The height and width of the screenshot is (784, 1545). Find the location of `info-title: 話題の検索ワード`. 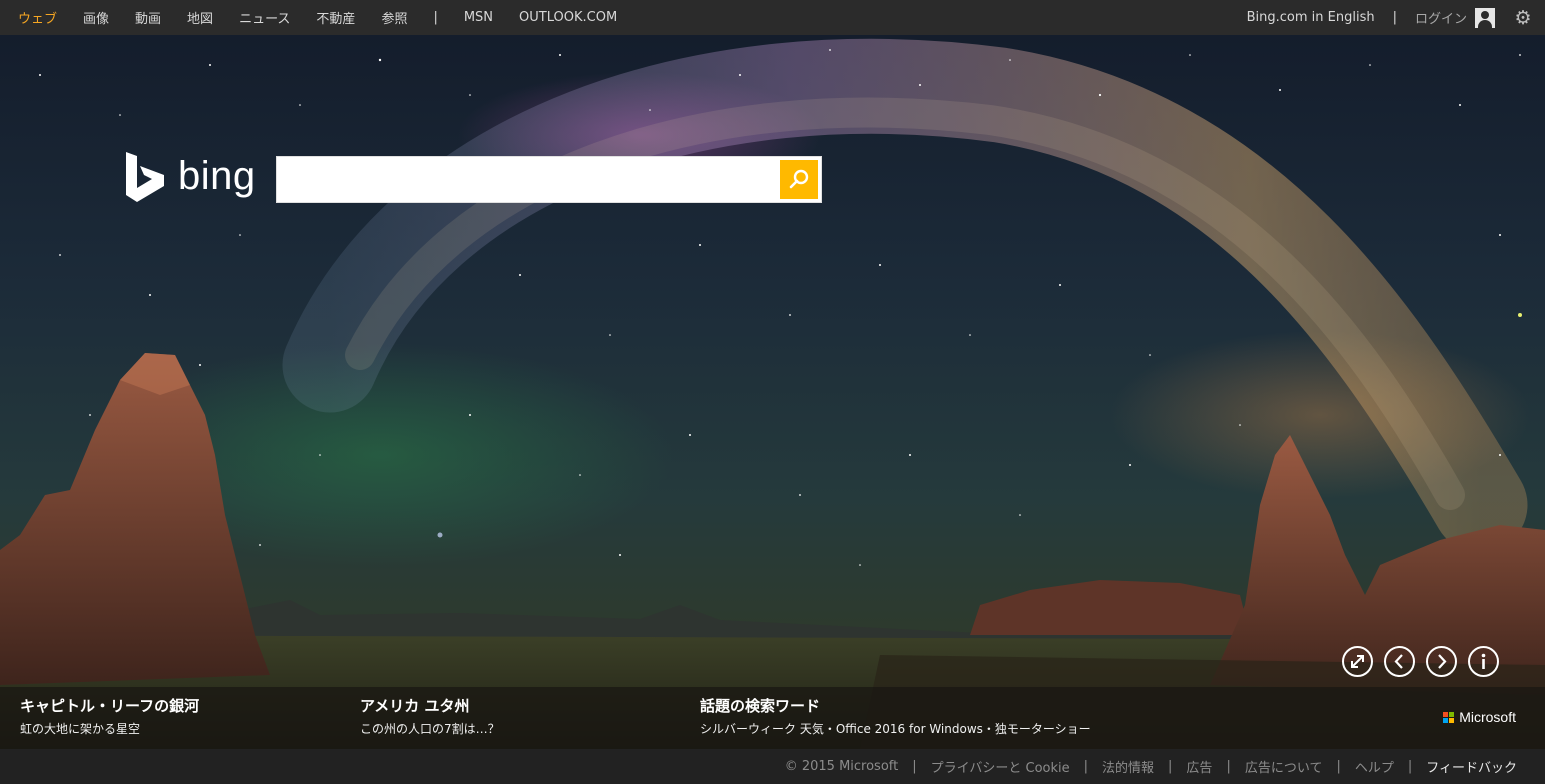

info-title: 話題の検索ワード is located at coordinates (895, 705).